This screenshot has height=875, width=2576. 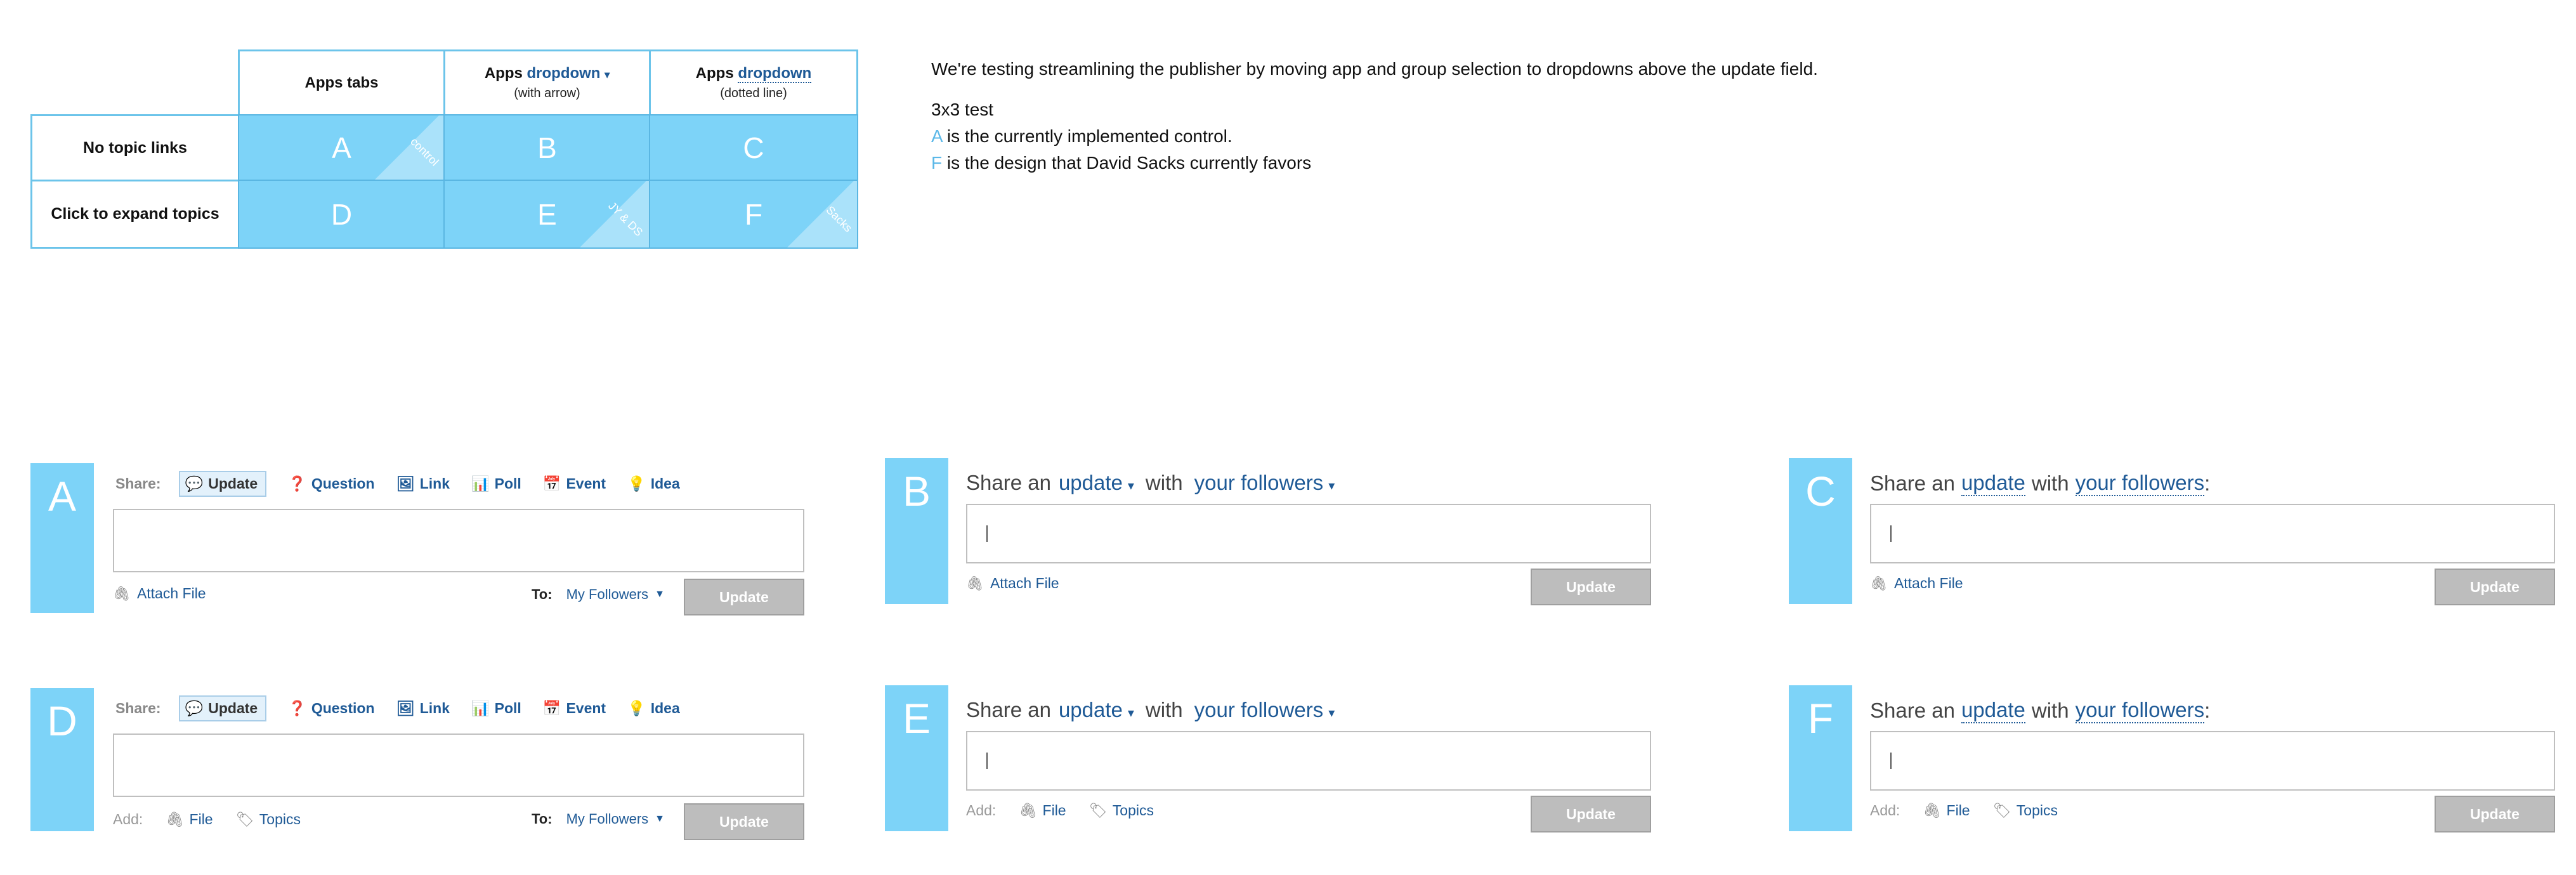 I want to click on col-header-dropdown-arrow: Apps dropdown ▾ (with arrow), so click(x=547, y=83).